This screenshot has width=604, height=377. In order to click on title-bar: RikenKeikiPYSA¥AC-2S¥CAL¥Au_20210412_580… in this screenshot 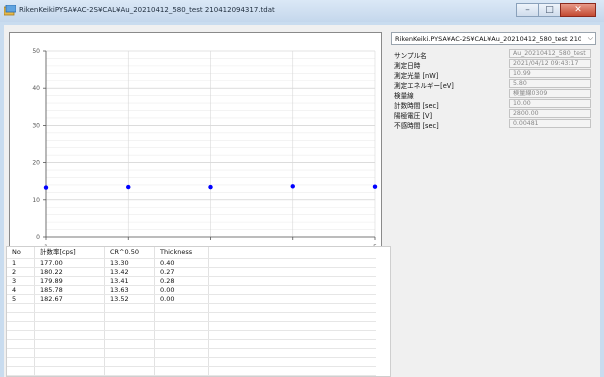, I will do `click(302, 11)`.